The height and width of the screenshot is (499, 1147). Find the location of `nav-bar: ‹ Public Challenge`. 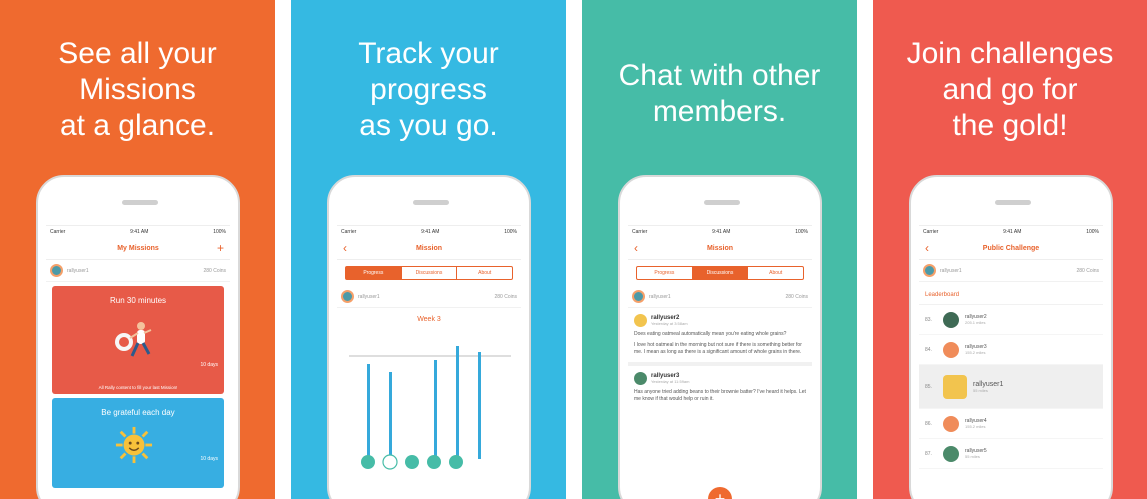

nav-bar: ‹ Public Challenge is located at coordinates (1011, 249).